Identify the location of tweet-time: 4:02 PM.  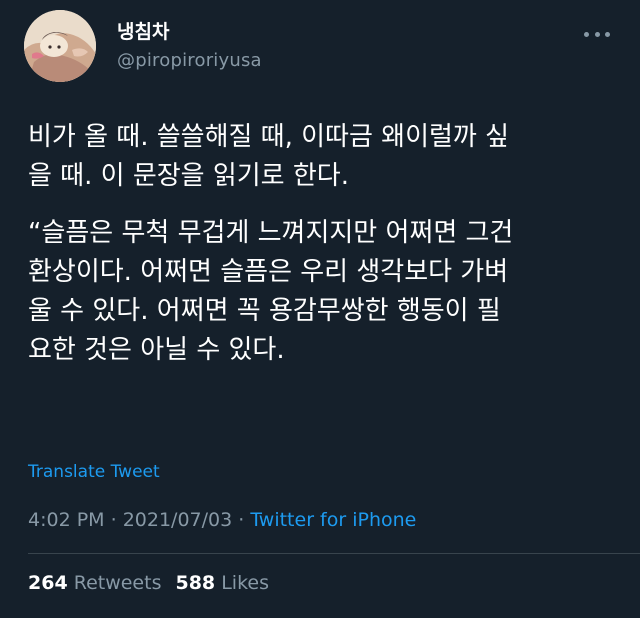
(66, 520).